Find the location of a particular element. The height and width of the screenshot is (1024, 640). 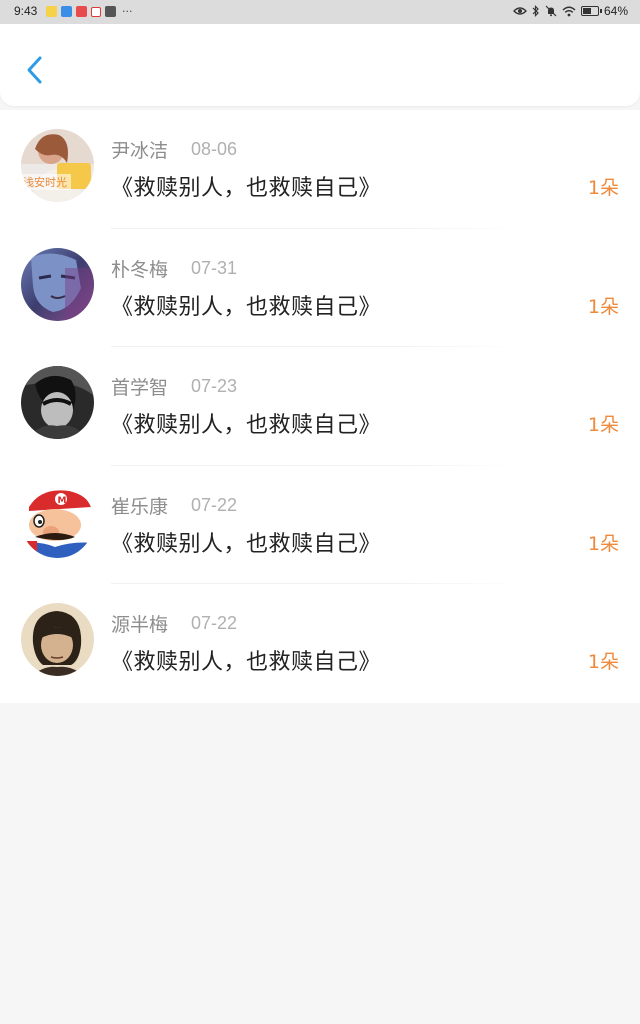

battery-percent: 64% is located at coordinates (615, 11).